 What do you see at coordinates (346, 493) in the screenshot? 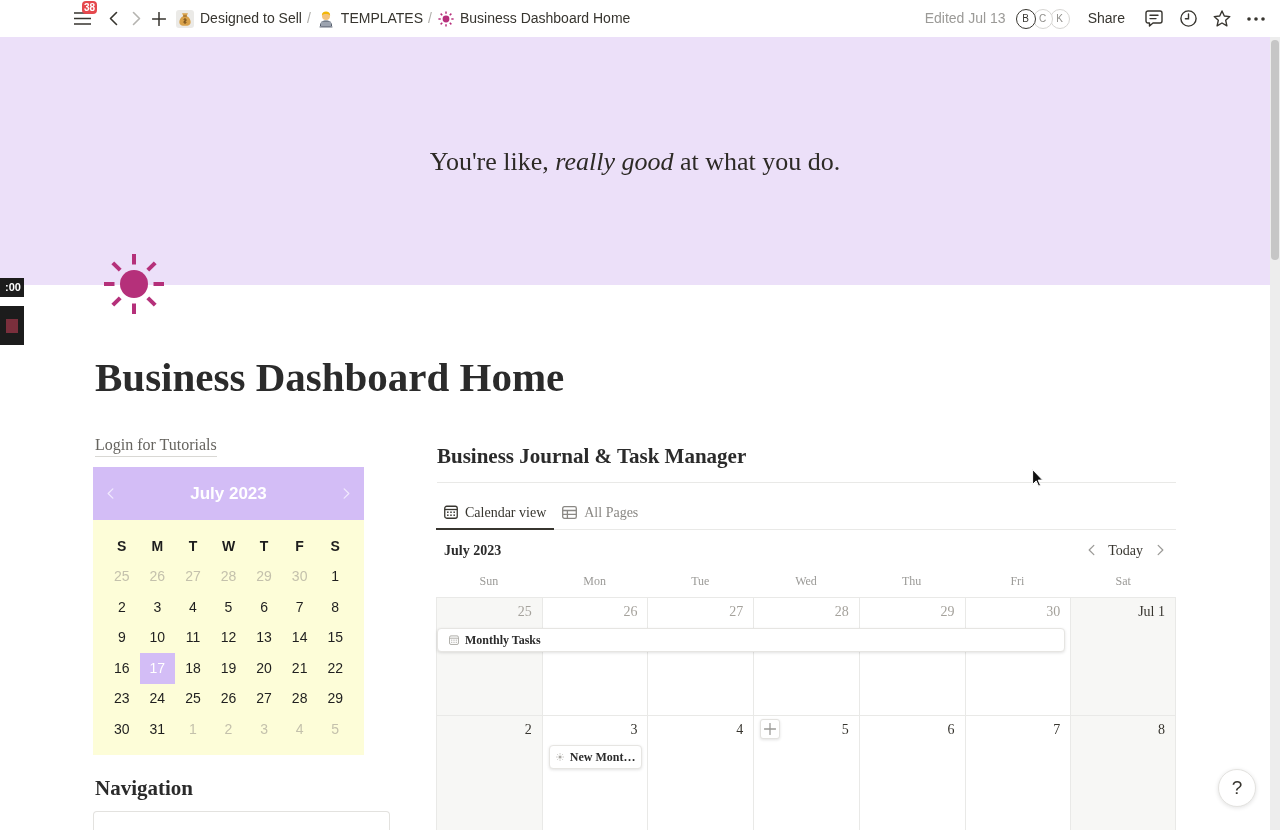
I see `next-month-button` at bounding box center [346, 493].